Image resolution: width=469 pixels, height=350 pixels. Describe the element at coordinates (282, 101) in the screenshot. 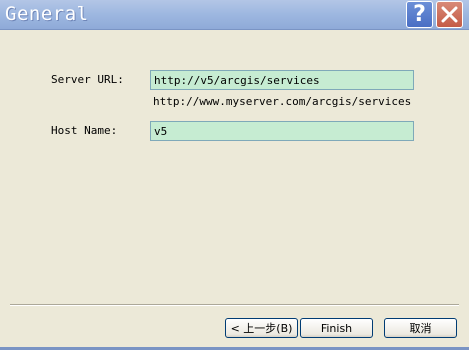

I see `server-url-hint: http://www.myserver.com/arcgis/services` at that location.